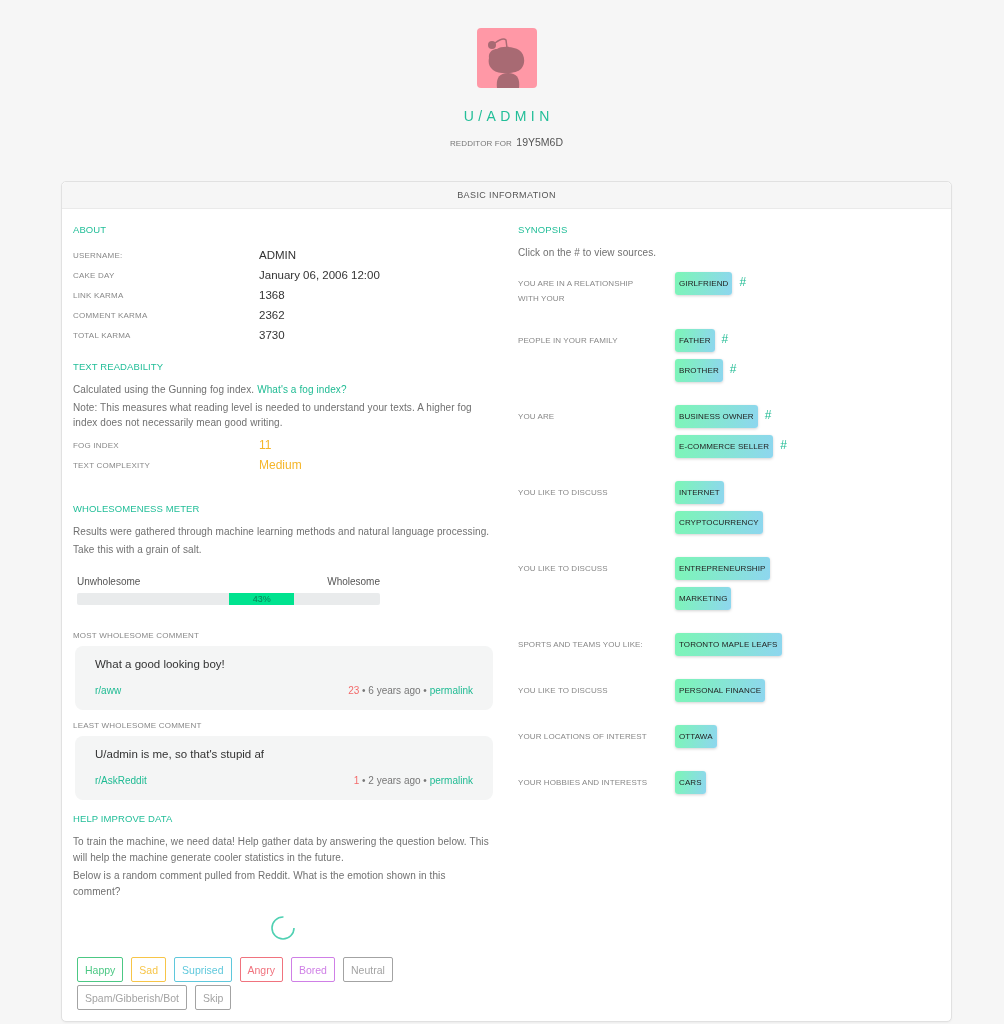  I want to click on subreddit-link: r/aww, so click(108, 691).